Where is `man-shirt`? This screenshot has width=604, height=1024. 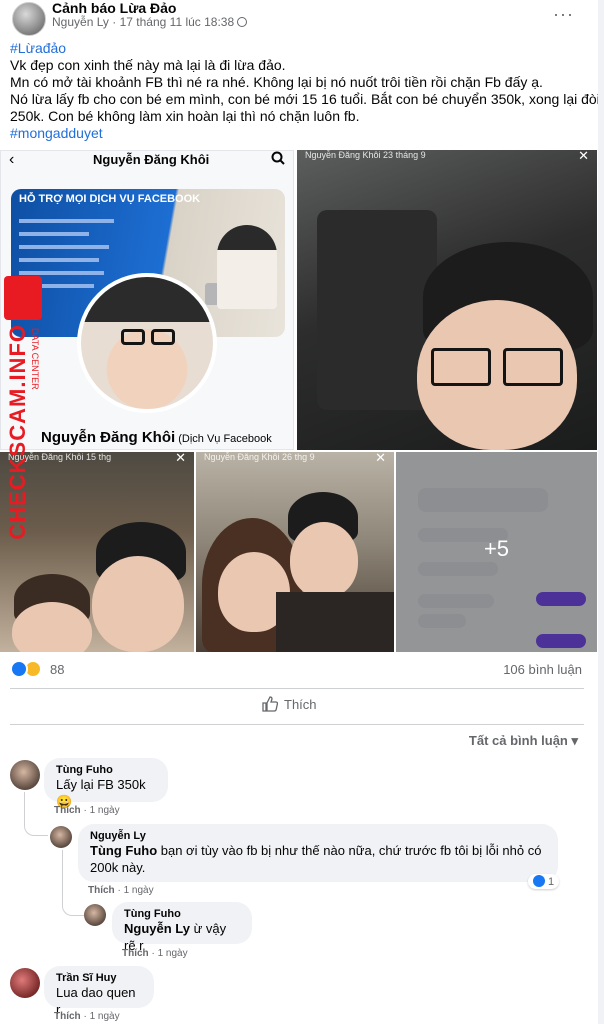 man-shirt is located at coordinates (335, 622).